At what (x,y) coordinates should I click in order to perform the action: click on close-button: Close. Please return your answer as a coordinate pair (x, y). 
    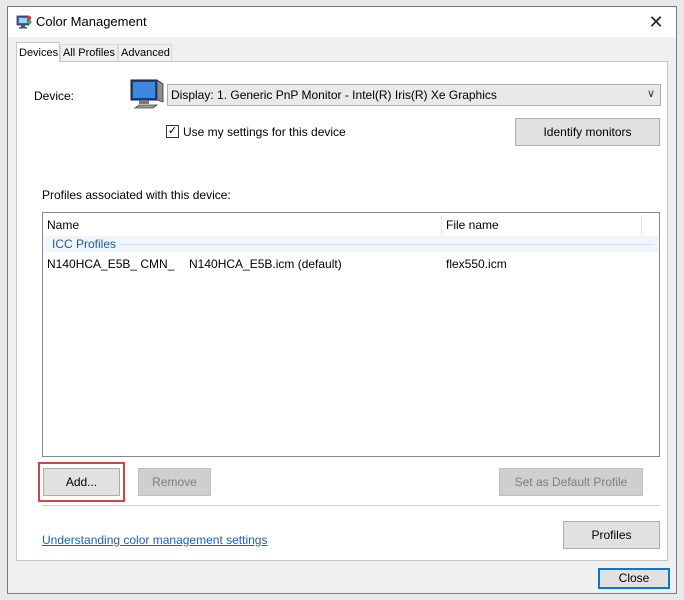
    Looking at the image, I should click on (634, 578).